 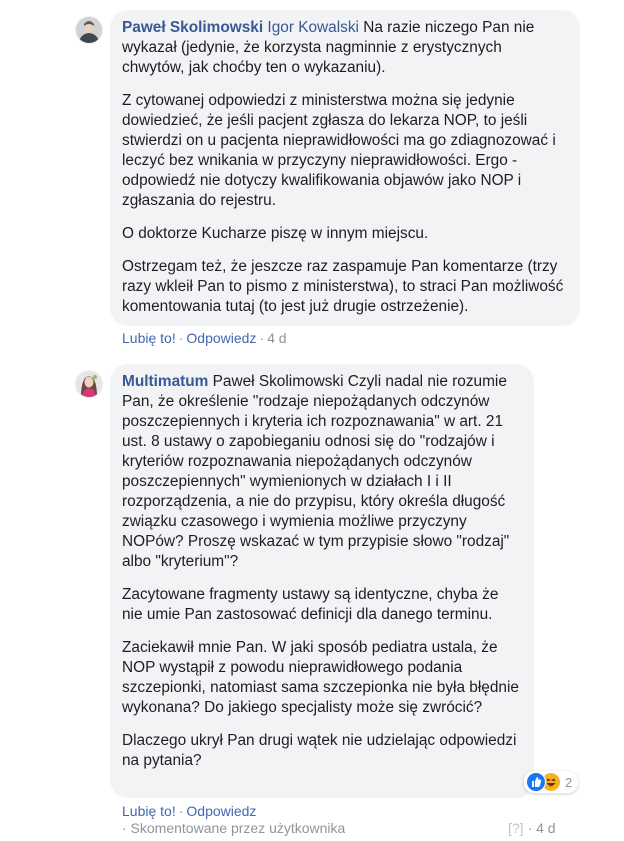 What do you see at coordinates (234, 828) in the screenshot?
I see `commented-by-label: · Skomentowane przez użytkownika` at bounding box center [234, 828].